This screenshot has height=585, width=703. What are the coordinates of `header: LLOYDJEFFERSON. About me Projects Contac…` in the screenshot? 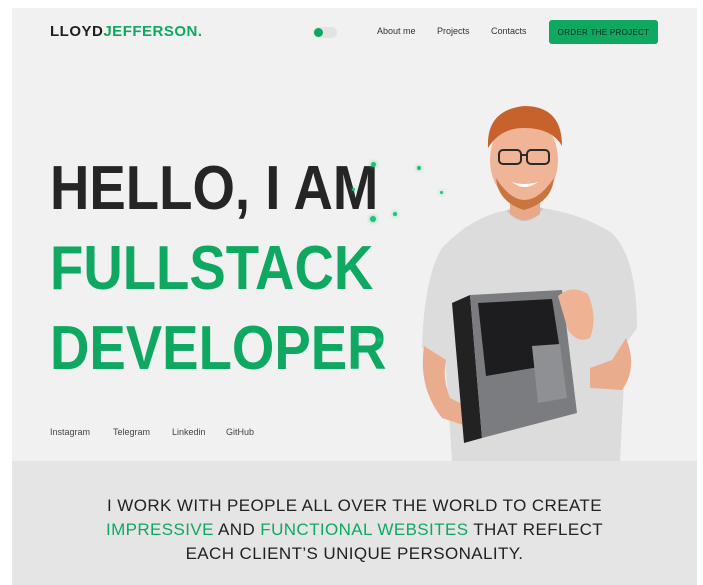 It's located at (354, 32).